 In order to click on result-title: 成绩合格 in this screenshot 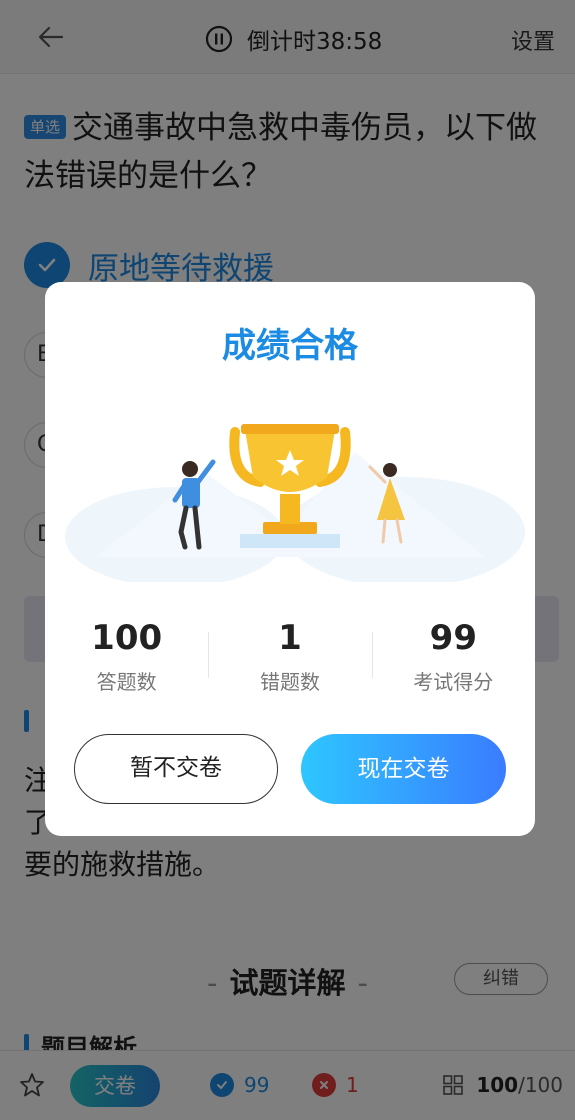, I will do `click(290, 346)`.